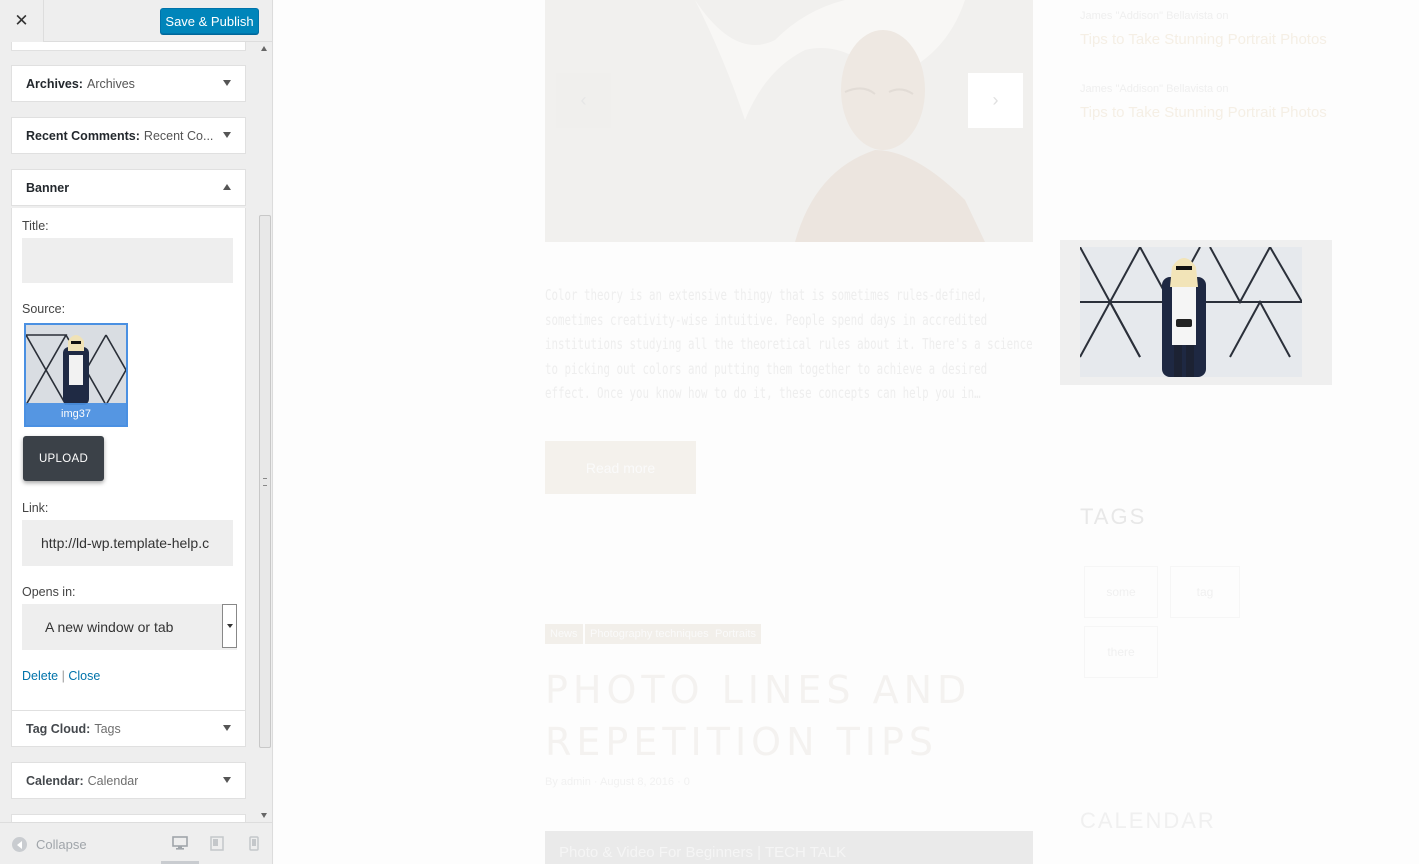 The height and width of the screenshot is (864, 1419). What do you see at coordinates (109, 627) in the screenshot?
I see `opens-in-value: A new window or tab` at bounding box center [109, 627].